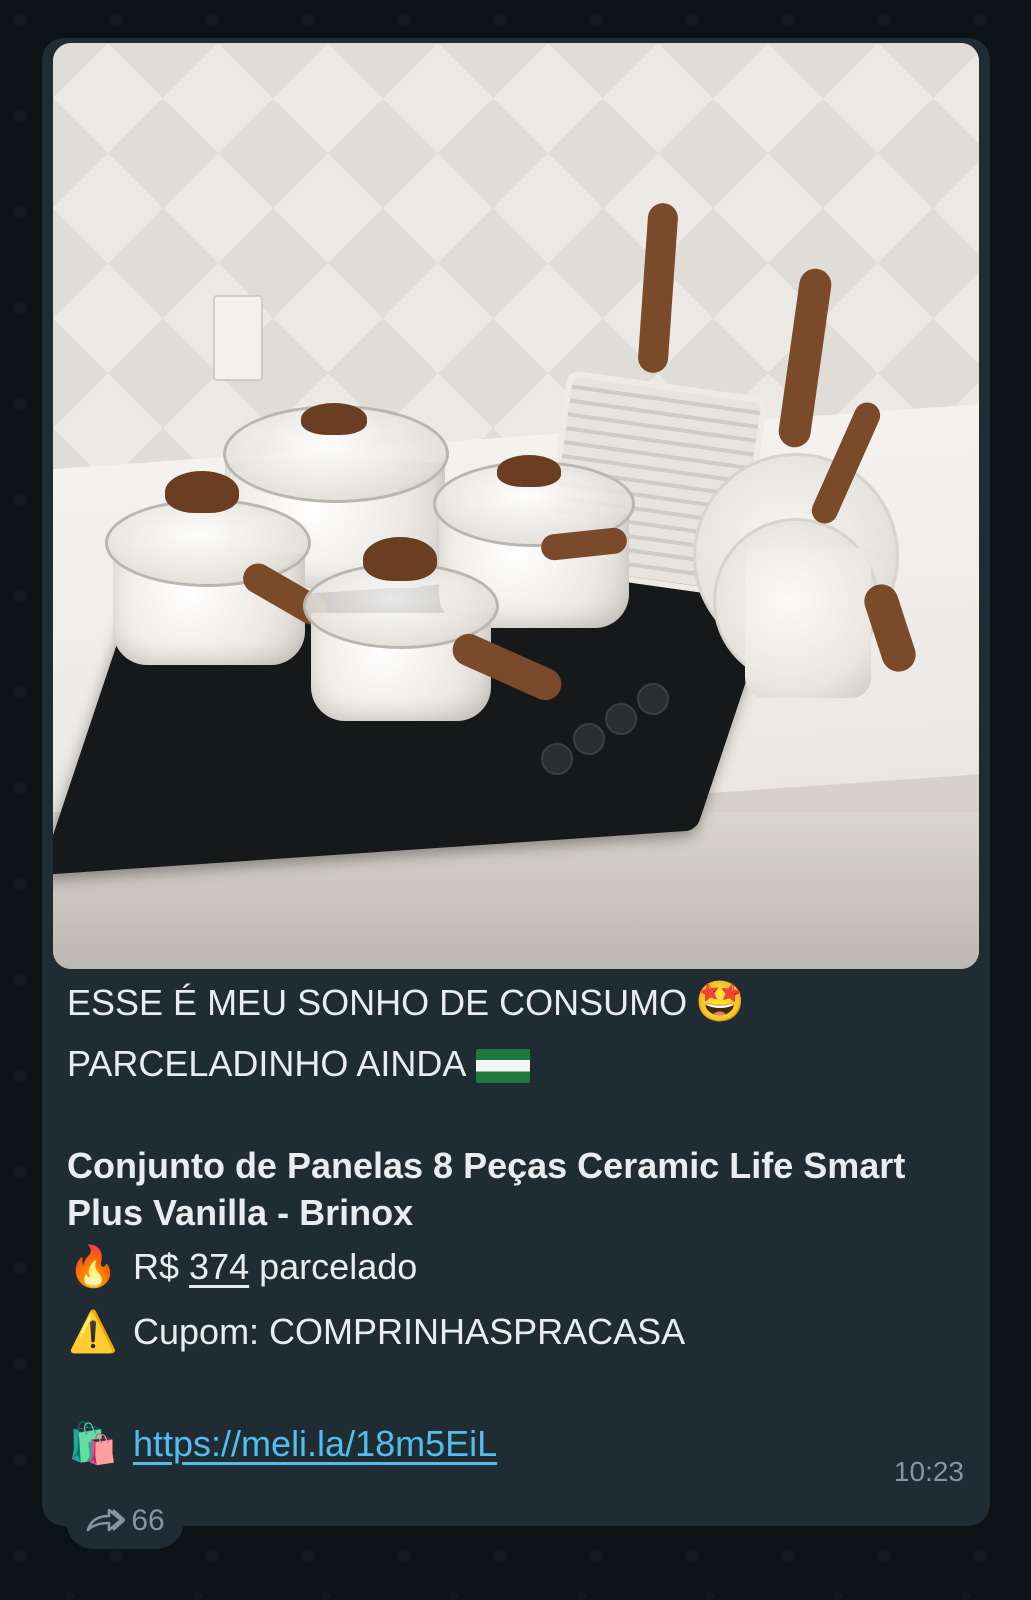  Describe the element at coordinates (156, 1266) in the screenshot. I see `price-prefix: R$` at that location.